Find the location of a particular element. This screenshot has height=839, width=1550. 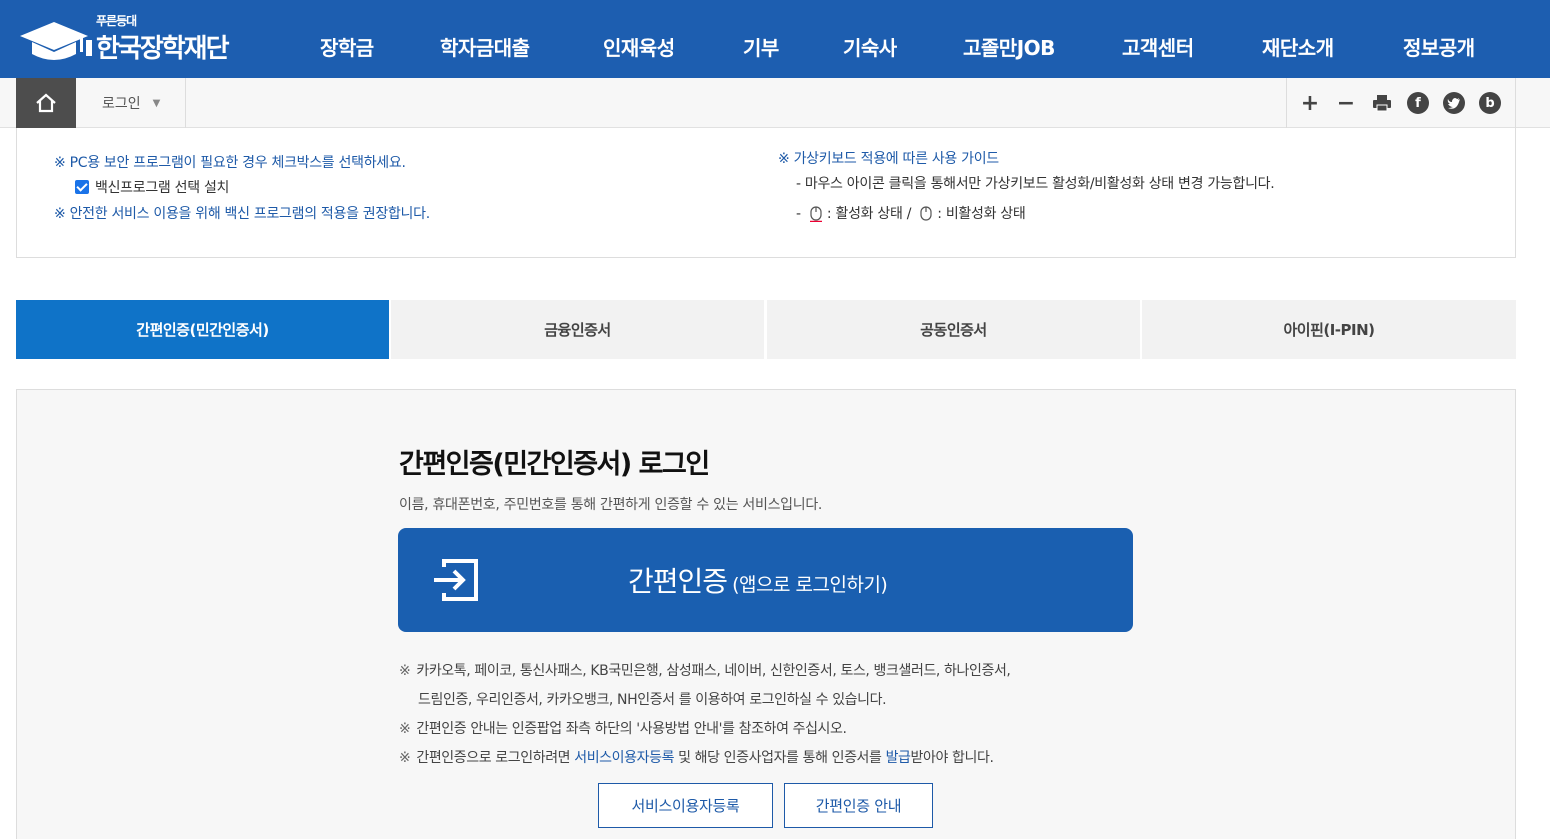

nav-scholarship: 장학금 is located at coordinates (347, 46).